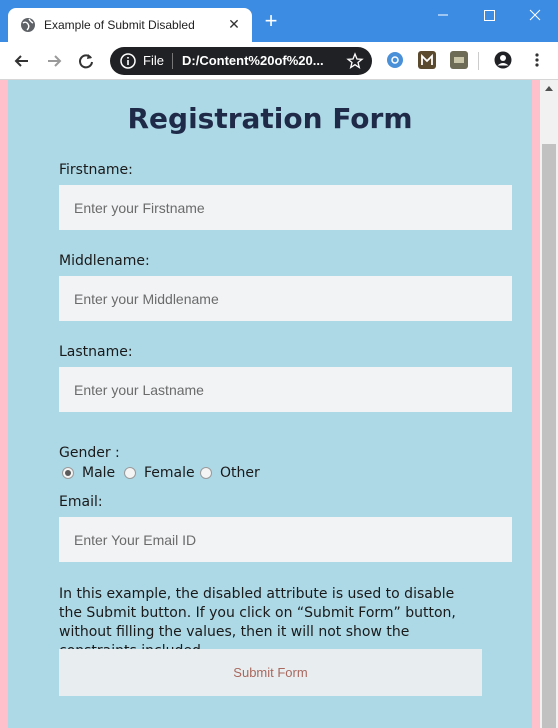 This screenshot has width=558, height=728. What do you see at coordinates (130, 473) in the screenshot?
I see `gender-female-radio` at bounding box center [130, 473].